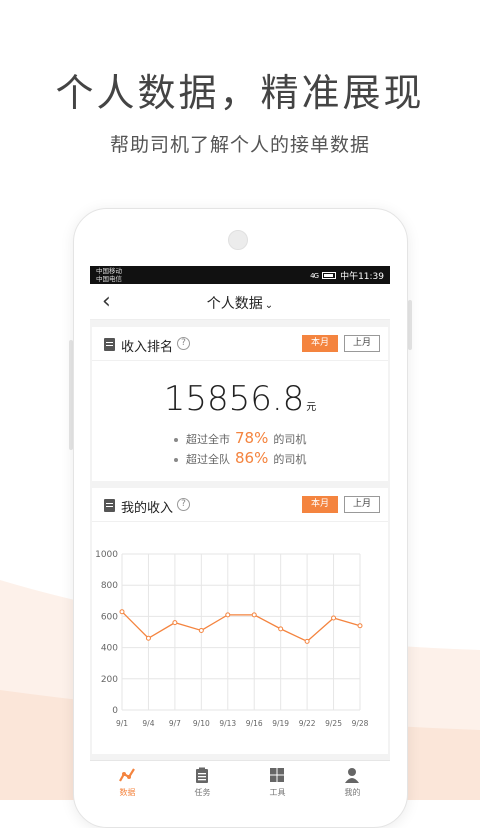  What do you see at coordinates (240, 93) in the screenshot?
I see `headline: 个人数据，精准展现` at bounding box center [240, 93].